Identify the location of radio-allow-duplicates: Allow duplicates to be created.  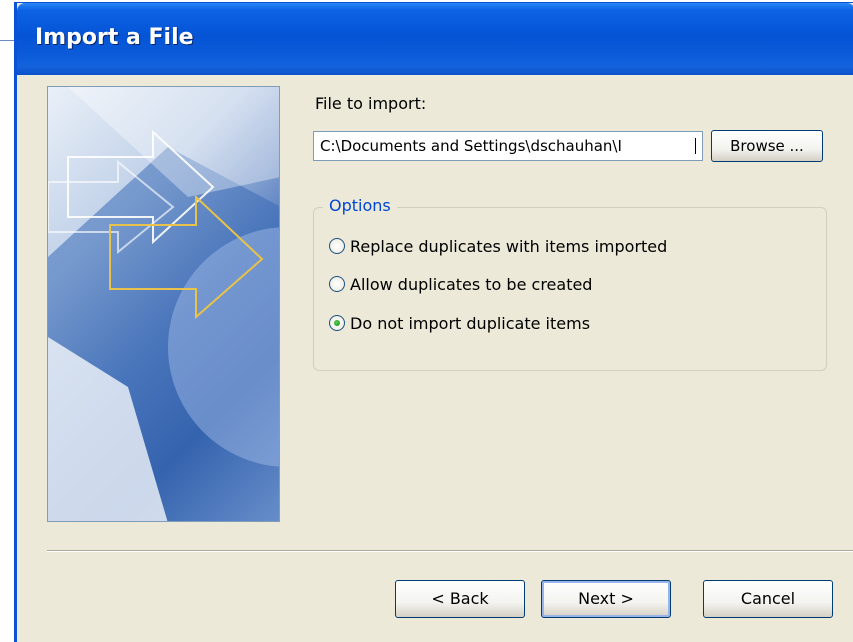
(460, 284).